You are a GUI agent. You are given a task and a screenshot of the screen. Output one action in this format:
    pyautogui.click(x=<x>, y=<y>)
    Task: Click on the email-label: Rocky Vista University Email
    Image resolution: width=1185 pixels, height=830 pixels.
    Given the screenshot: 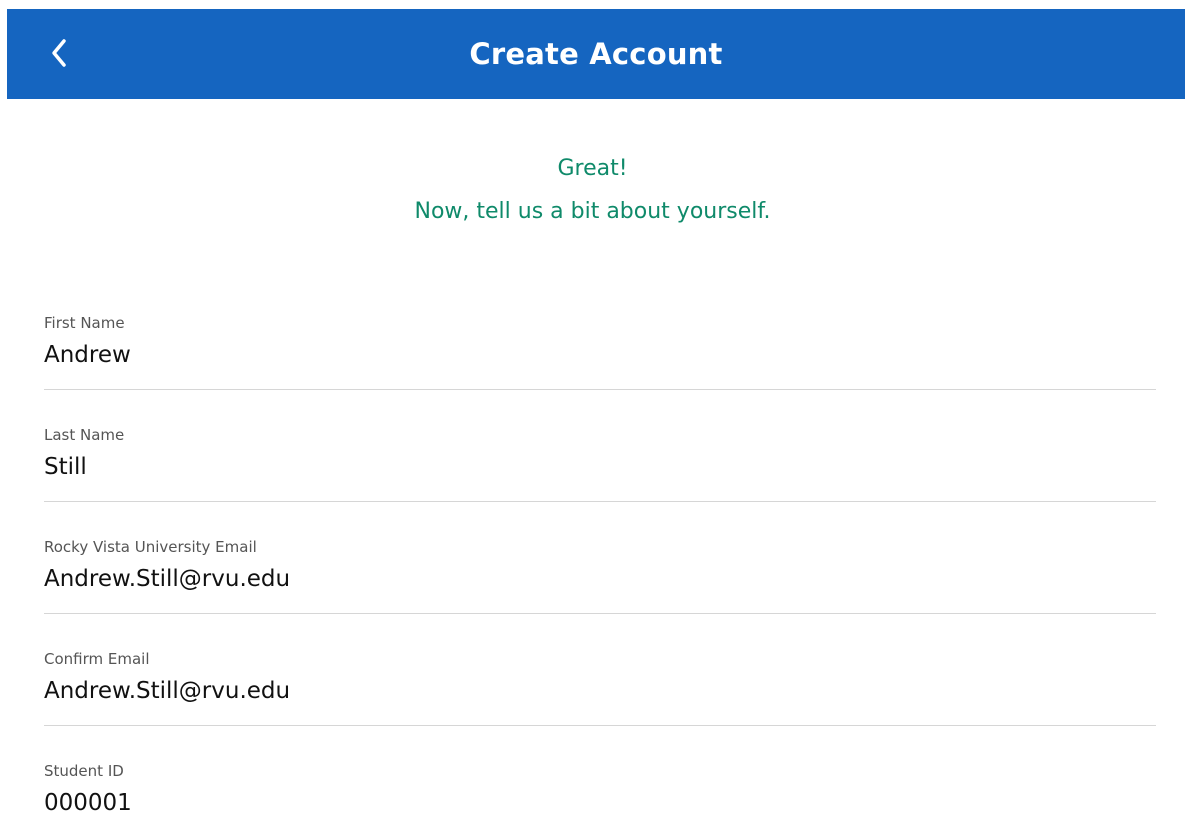 What is the action you would take?
    pyautogui.click(x=150, y=547)
    